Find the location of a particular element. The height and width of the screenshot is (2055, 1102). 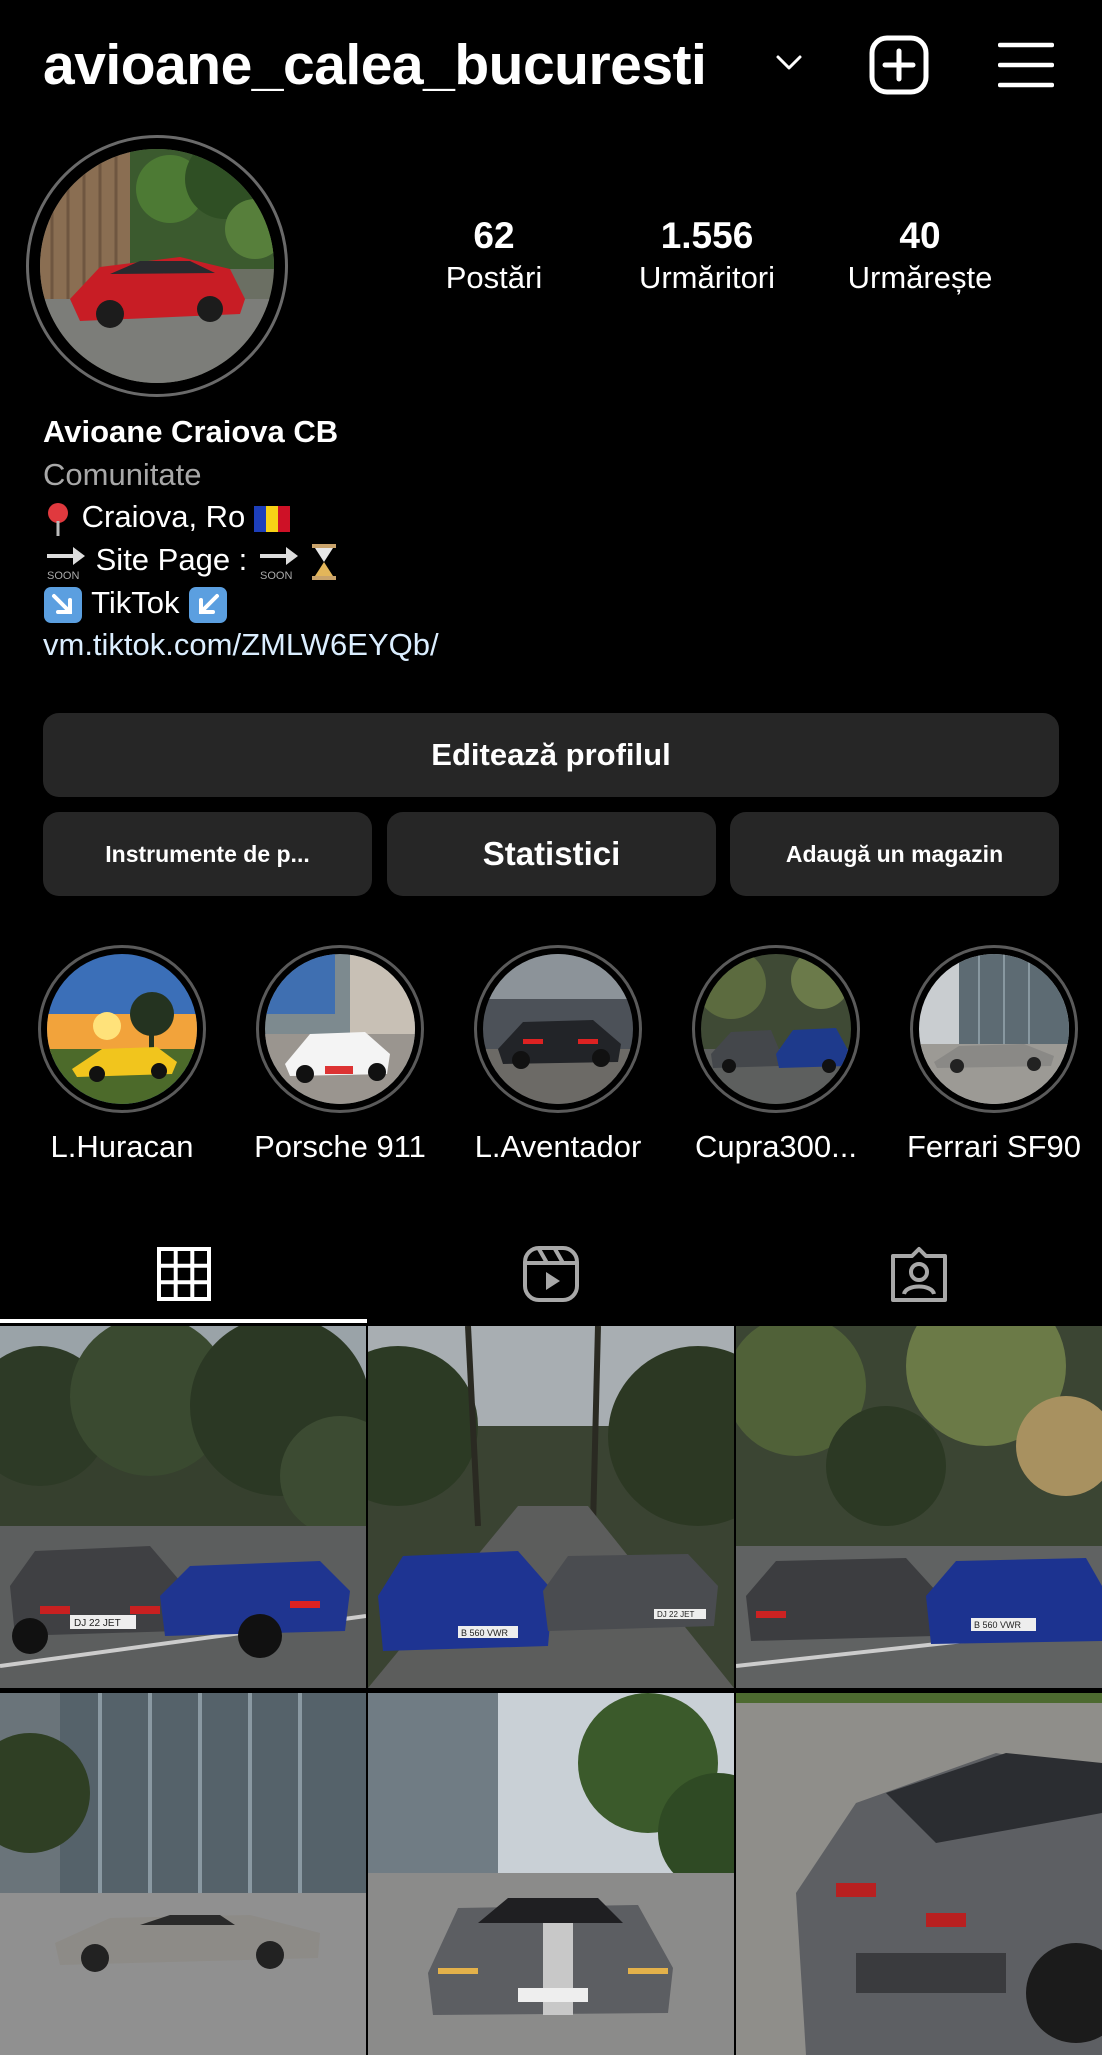

bio-location-line: Craiova, Ro is located at coordinates (166, 517).